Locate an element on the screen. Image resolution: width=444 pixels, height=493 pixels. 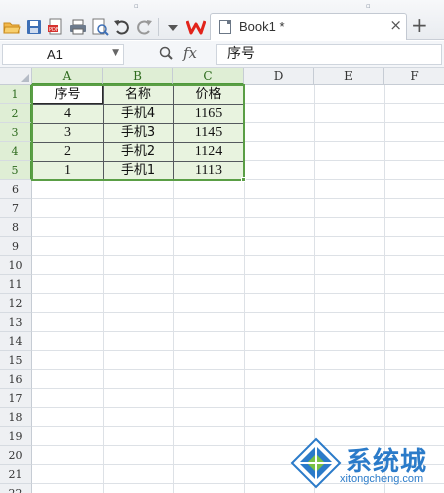
row-header-20: 20 is located at coordinates (16, 455).